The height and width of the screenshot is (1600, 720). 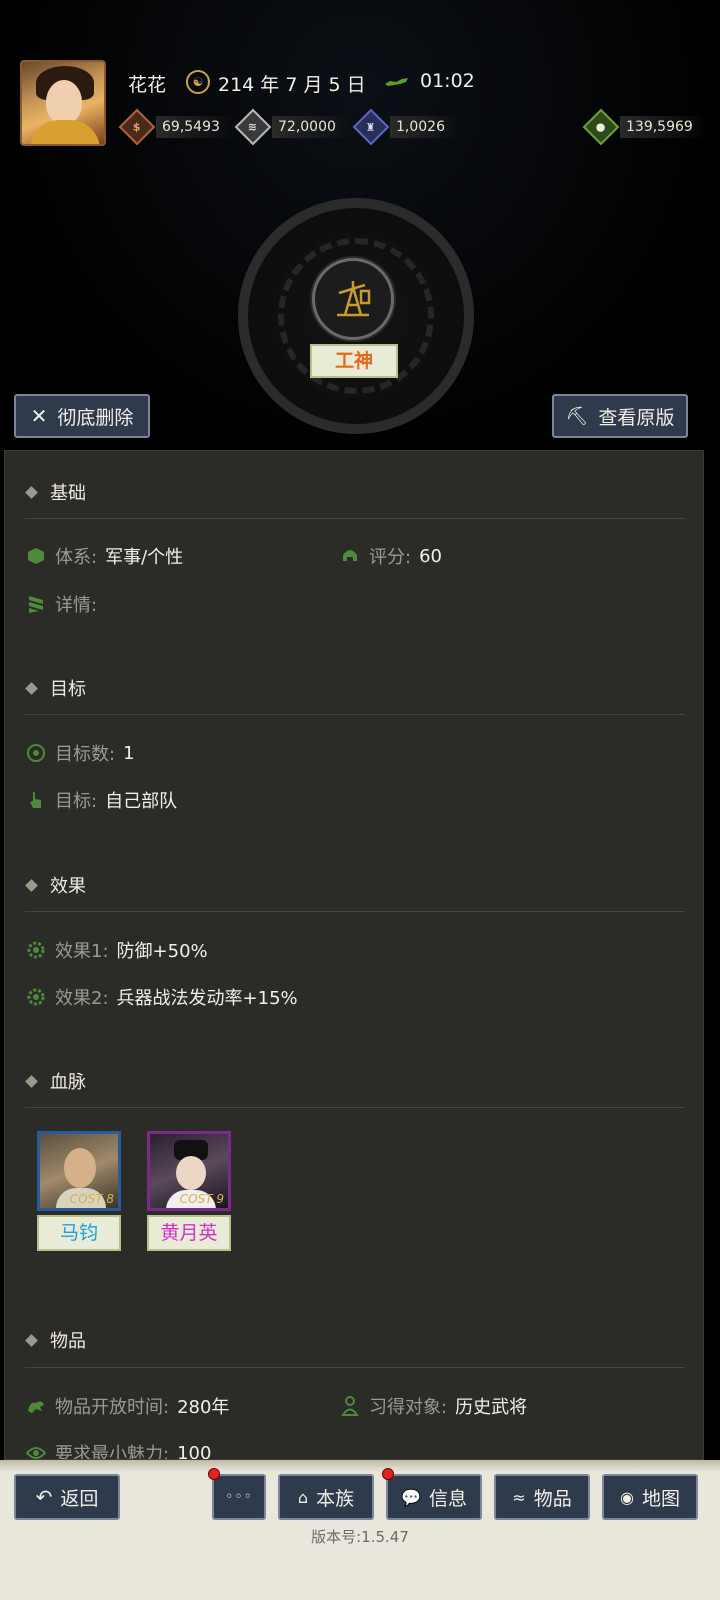 I want to click on hero-card: COST 9 黄月英, so click(x=189, y=1191).